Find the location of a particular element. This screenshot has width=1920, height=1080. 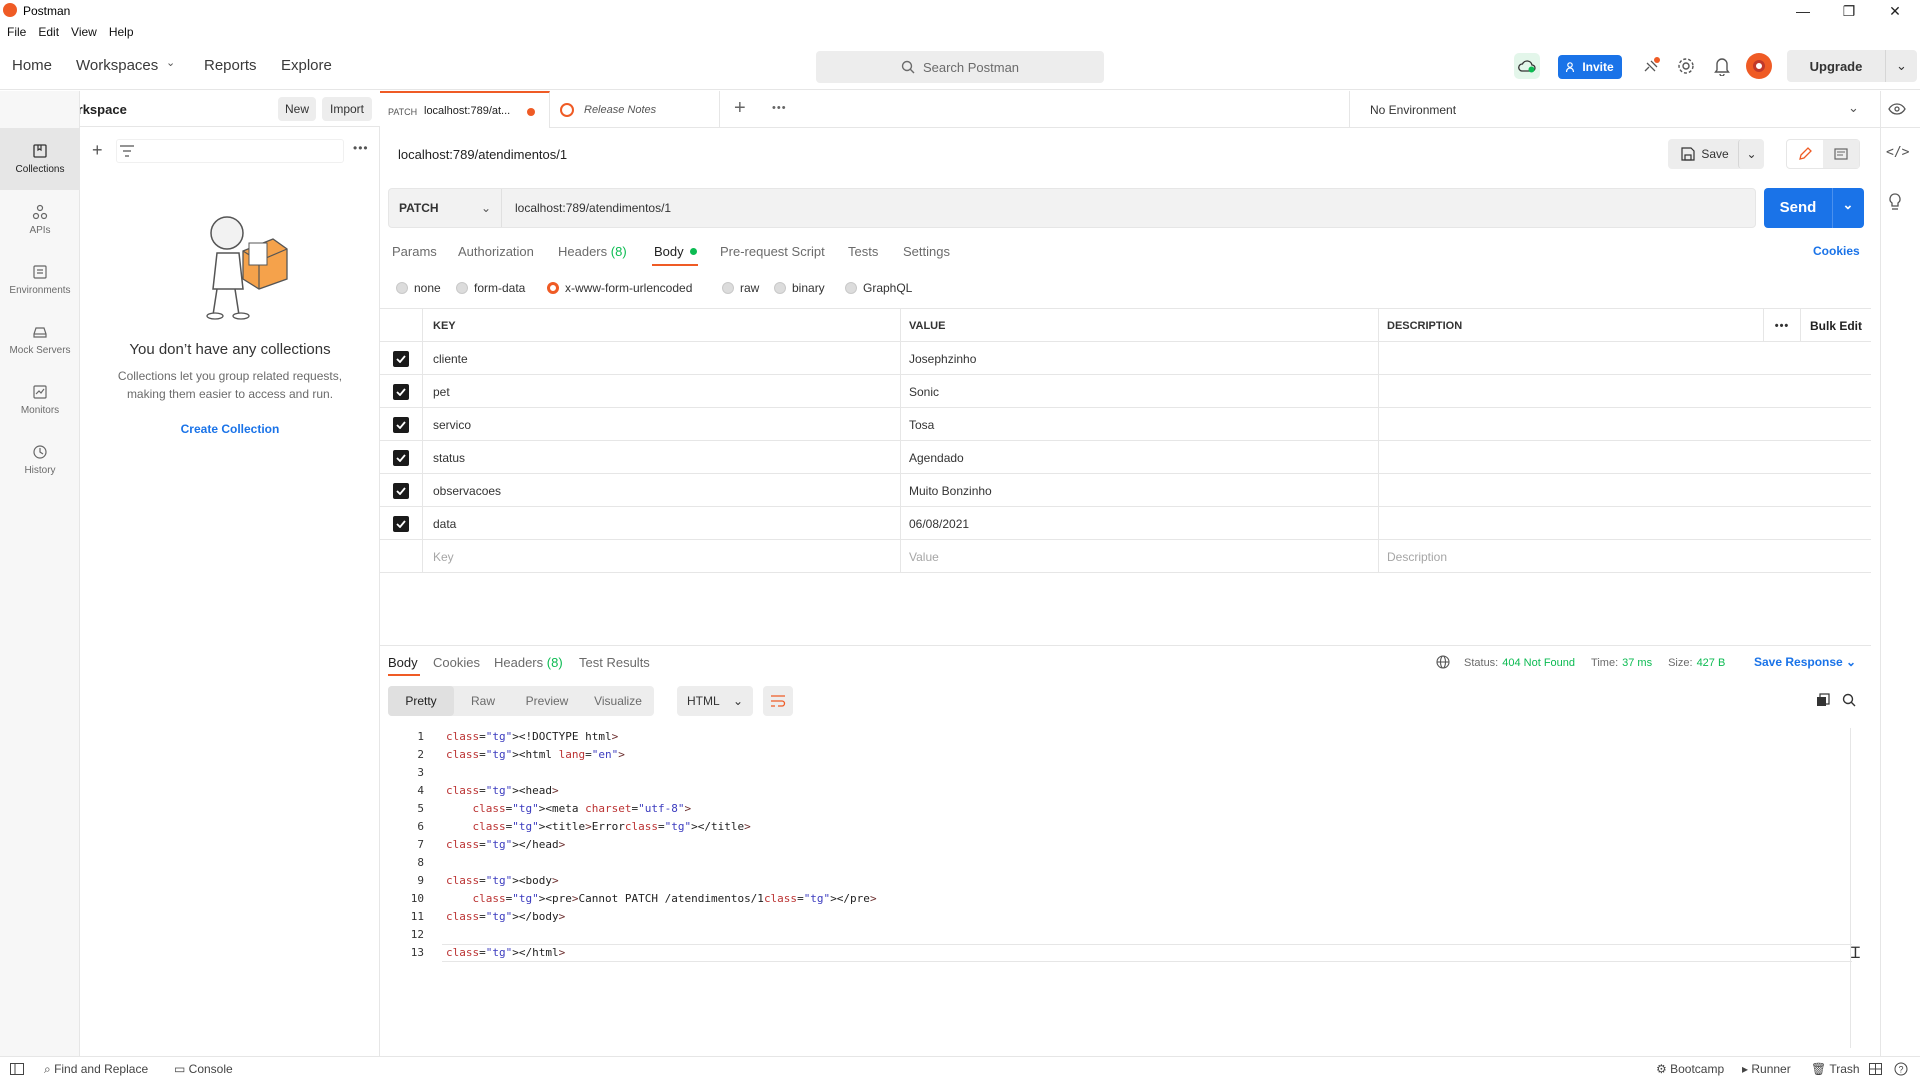

search-input: Search Postman is located at coordinates (960, 67).